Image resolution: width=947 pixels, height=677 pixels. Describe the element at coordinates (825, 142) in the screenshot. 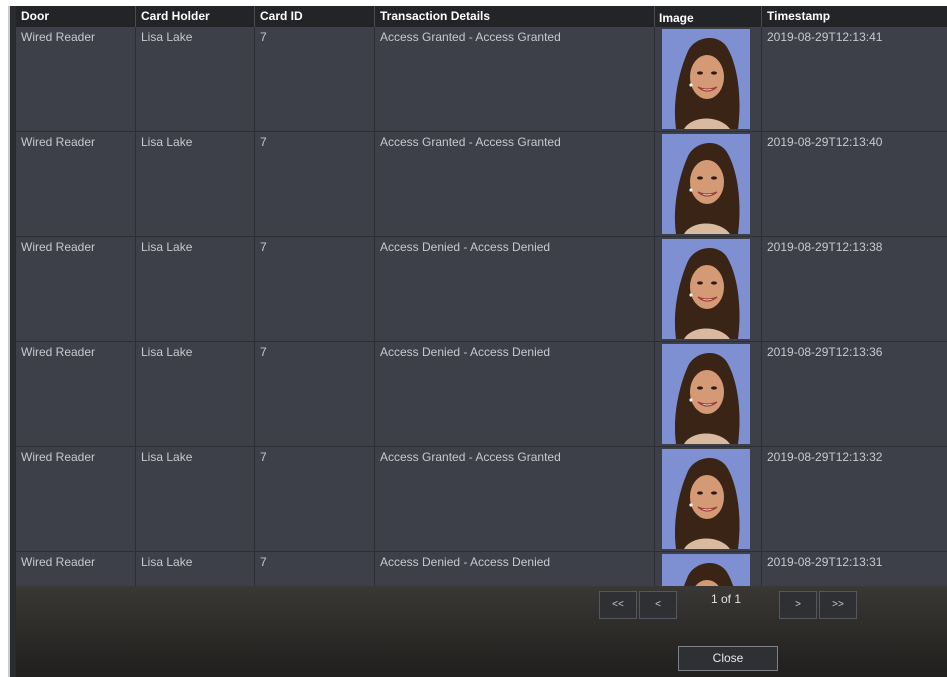

I see `timestamp-cell: 2019-08-29T12:13:40` at that location.